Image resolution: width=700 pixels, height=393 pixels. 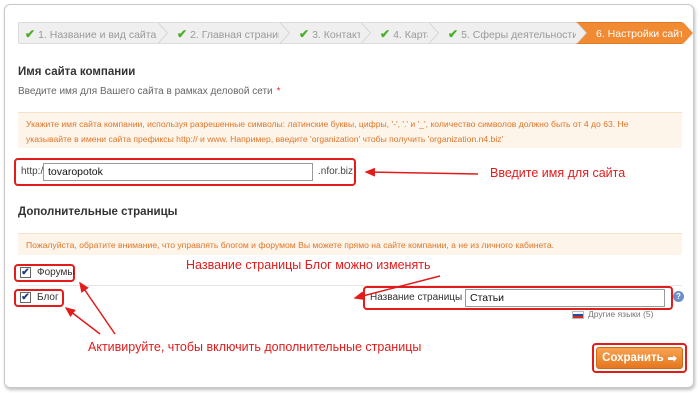 What do you see at coordinates (612, 314) in the screenshot?
I see `other-languages-link: Другие языки (5)` at bounding box center [612, 314].